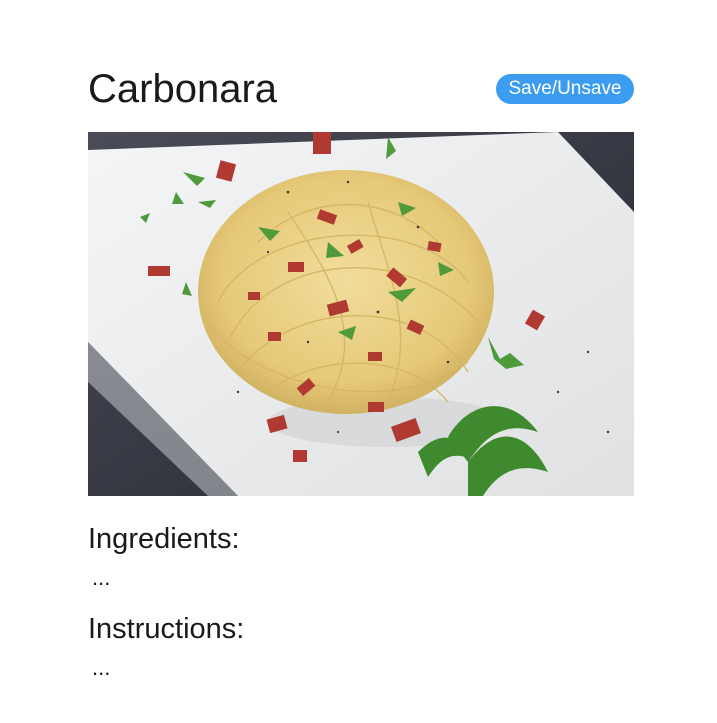 The height and width of the screenshot is (723, 717). I want to click on ingredients-heading: Ingredients:, so click(164, 539).